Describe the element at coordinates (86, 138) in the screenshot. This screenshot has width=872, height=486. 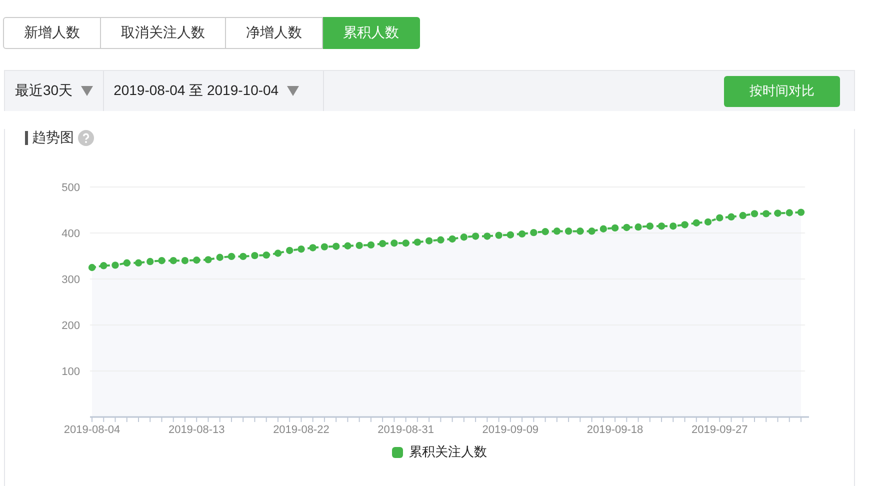
I see `help-icon` at that location.